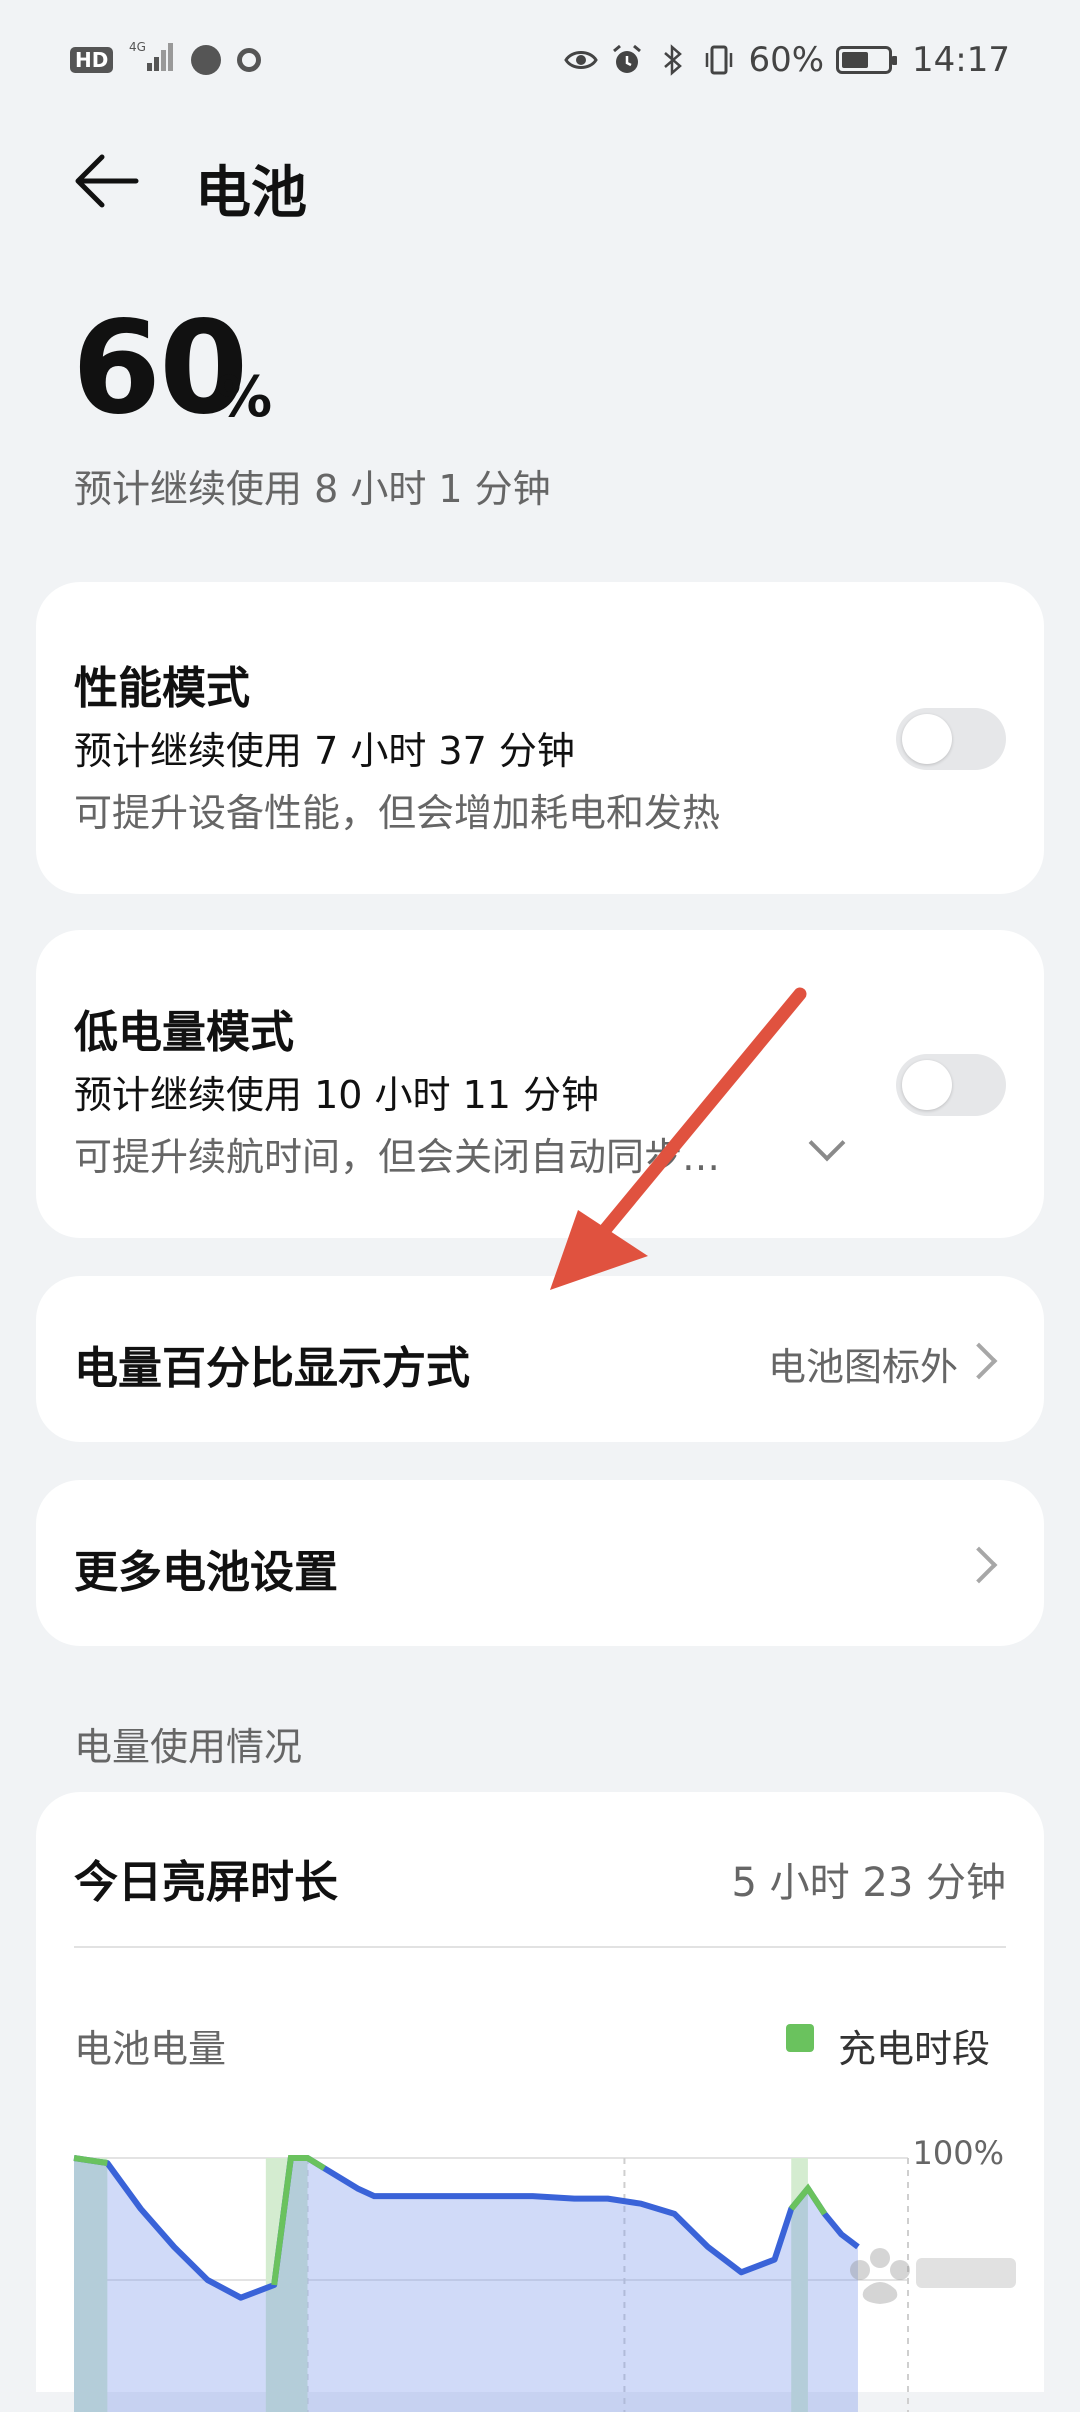 Image resolution: width=1080 pixels, height=2412 pixels. Describe the element at coordinates (800, 2038) in the screenshot. I see `charging-legend-swatch` at that location.